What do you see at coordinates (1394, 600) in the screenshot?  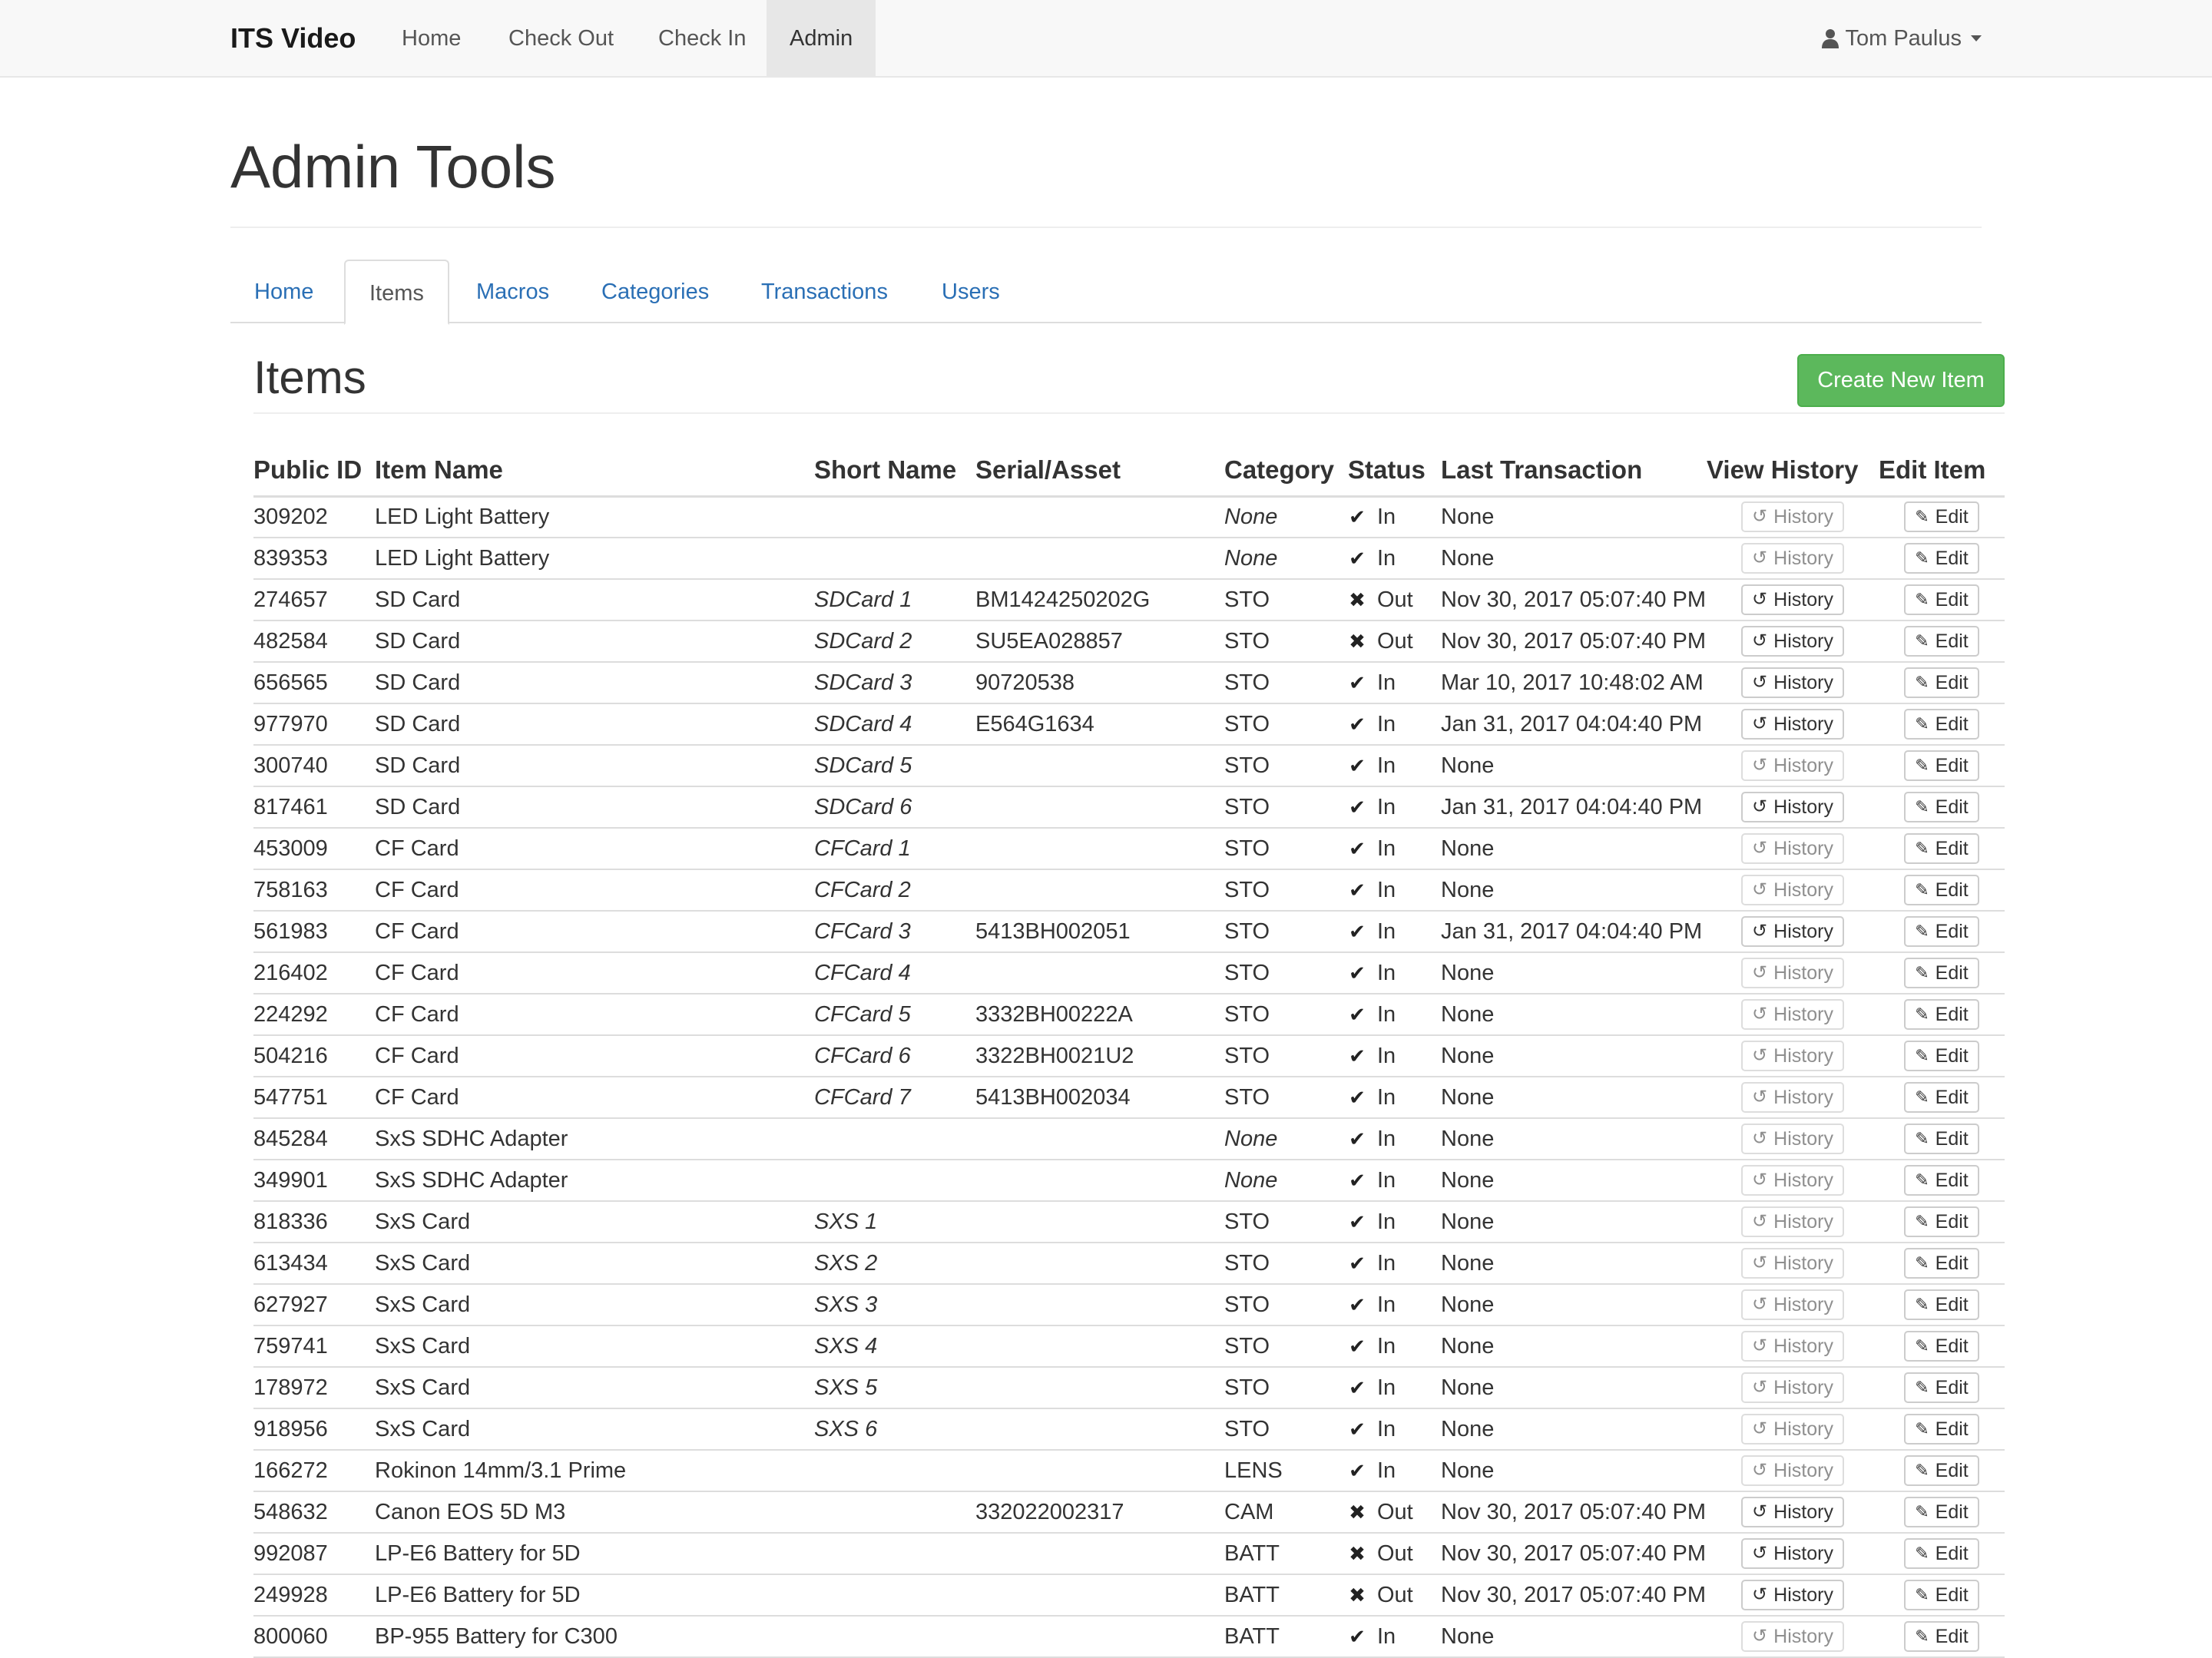 I see `cell-status: ✖ Out` at bounding box center [1394, 600].